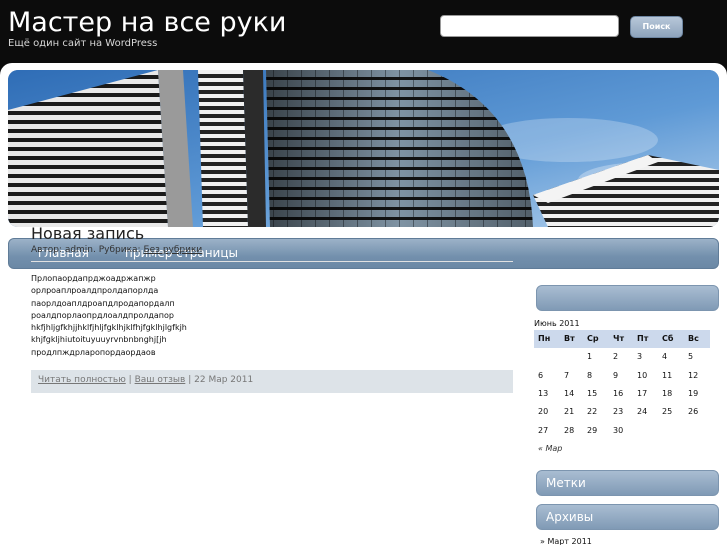 Image resolution: width=727 pixels, height=545 pixels. Describe the element at coordinates (86, 250) in the screenshot. I see `post-meta-author: Автор: admin. Рубрика:` at that location.